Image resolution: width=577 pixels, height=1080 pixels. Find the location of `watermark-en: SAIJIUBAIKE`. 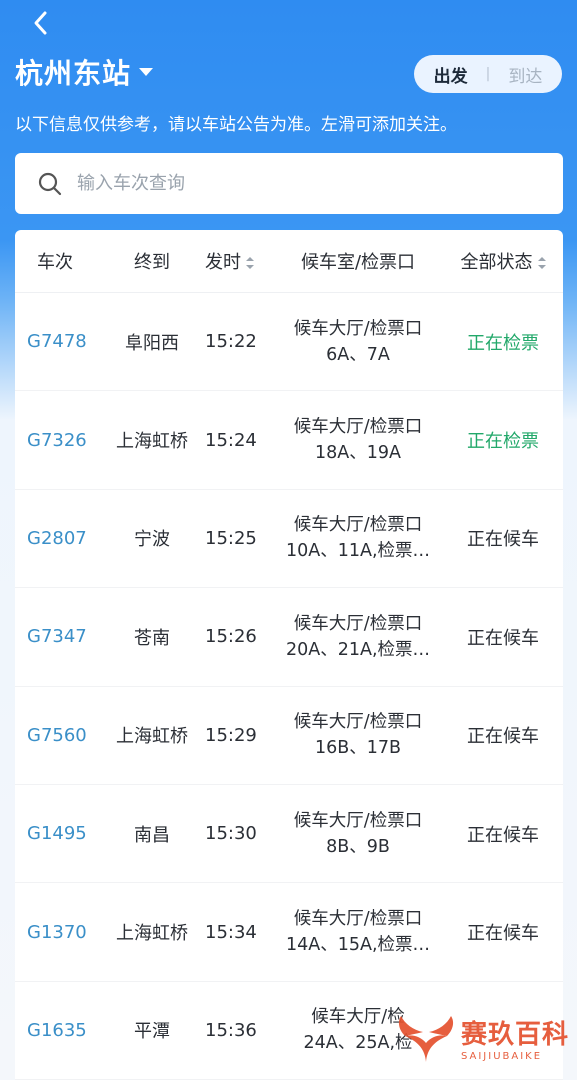

watermark-en: SAIJIUBAIKE is located at coordinates (501, 1056).